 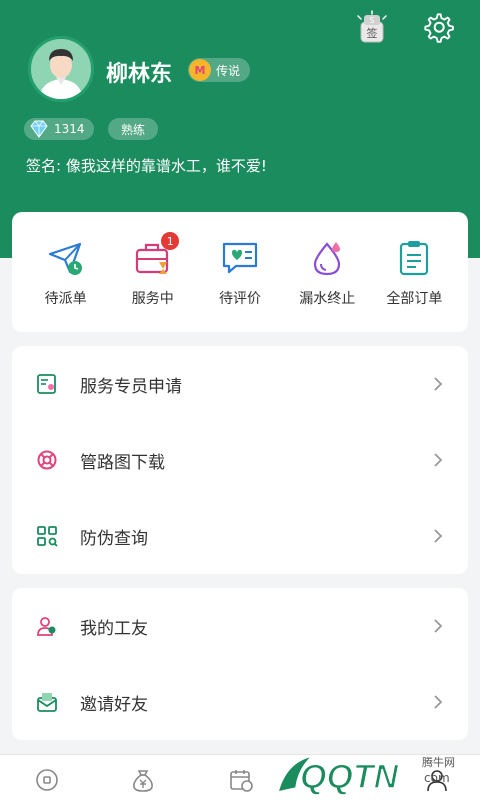 I want to click on id-card-icon, so click(x=46, y=384).